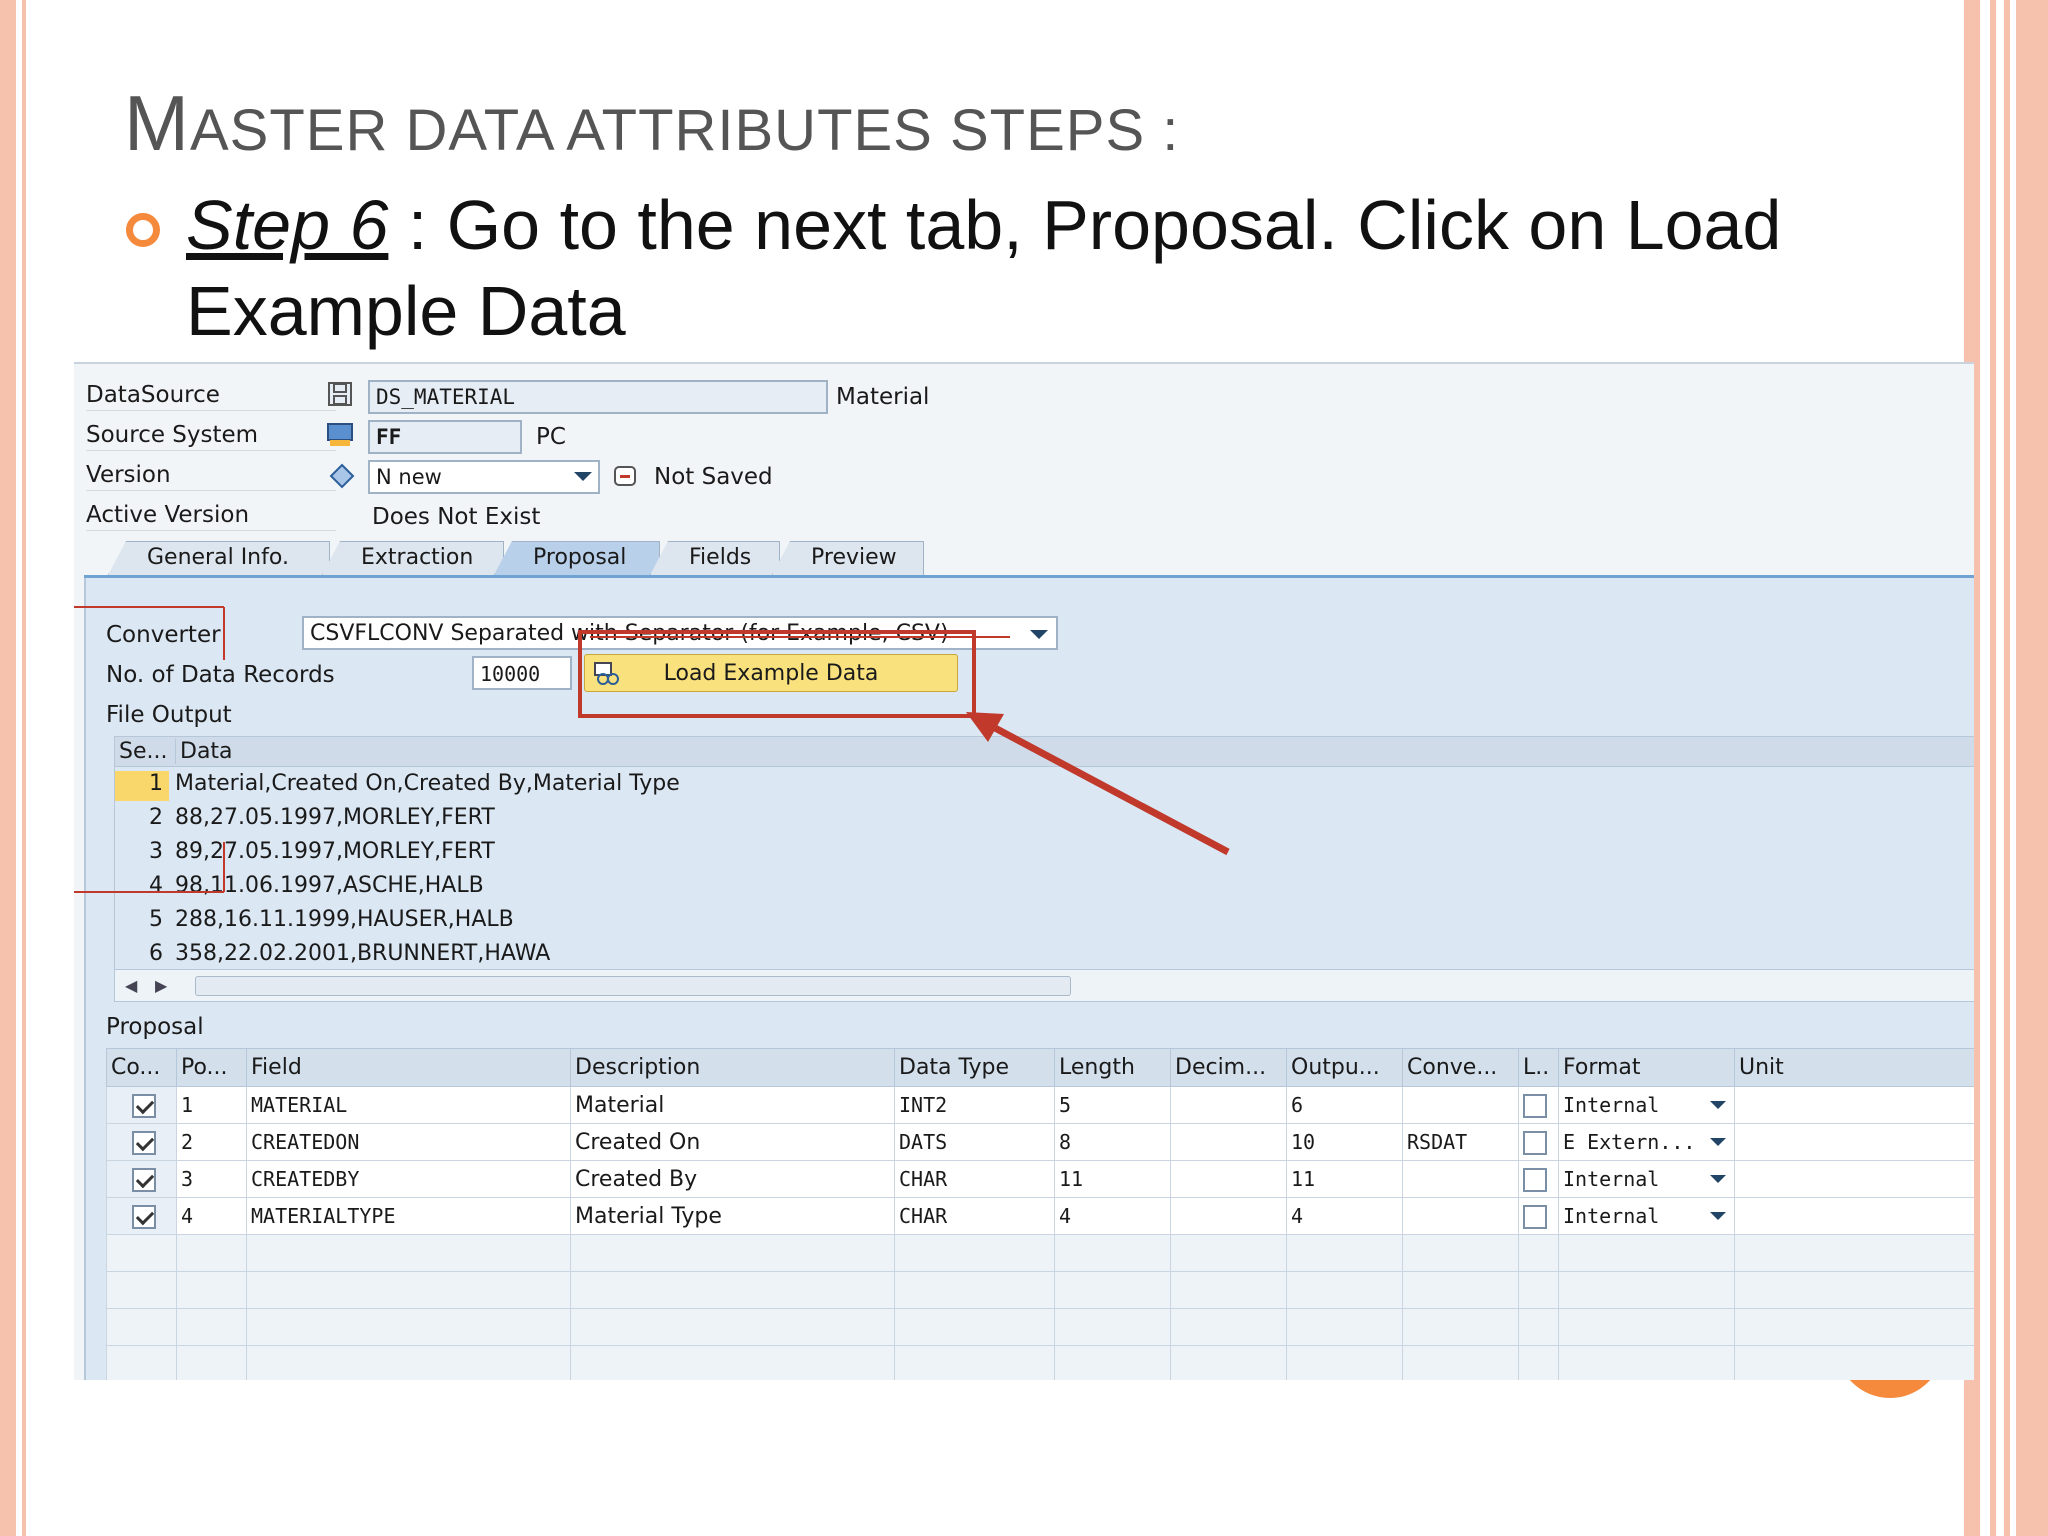 The image size is (2048, 1536). What do you see at coordinates (211, 396) in the screenshot?
I see `datasource-label: DataSource` at bounding box center [211, 396].